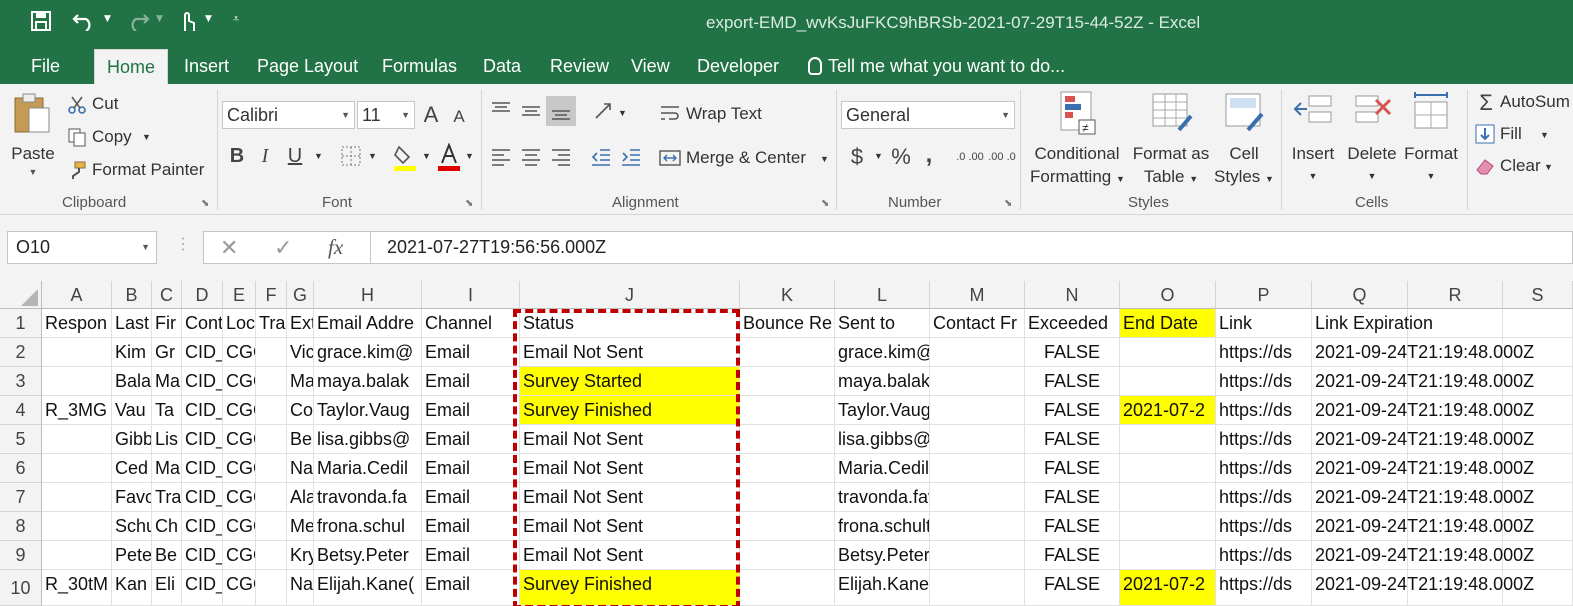  Describe the element at coordinates (167, 295) in the screenshot. I see `column-header-c: C` at that location.